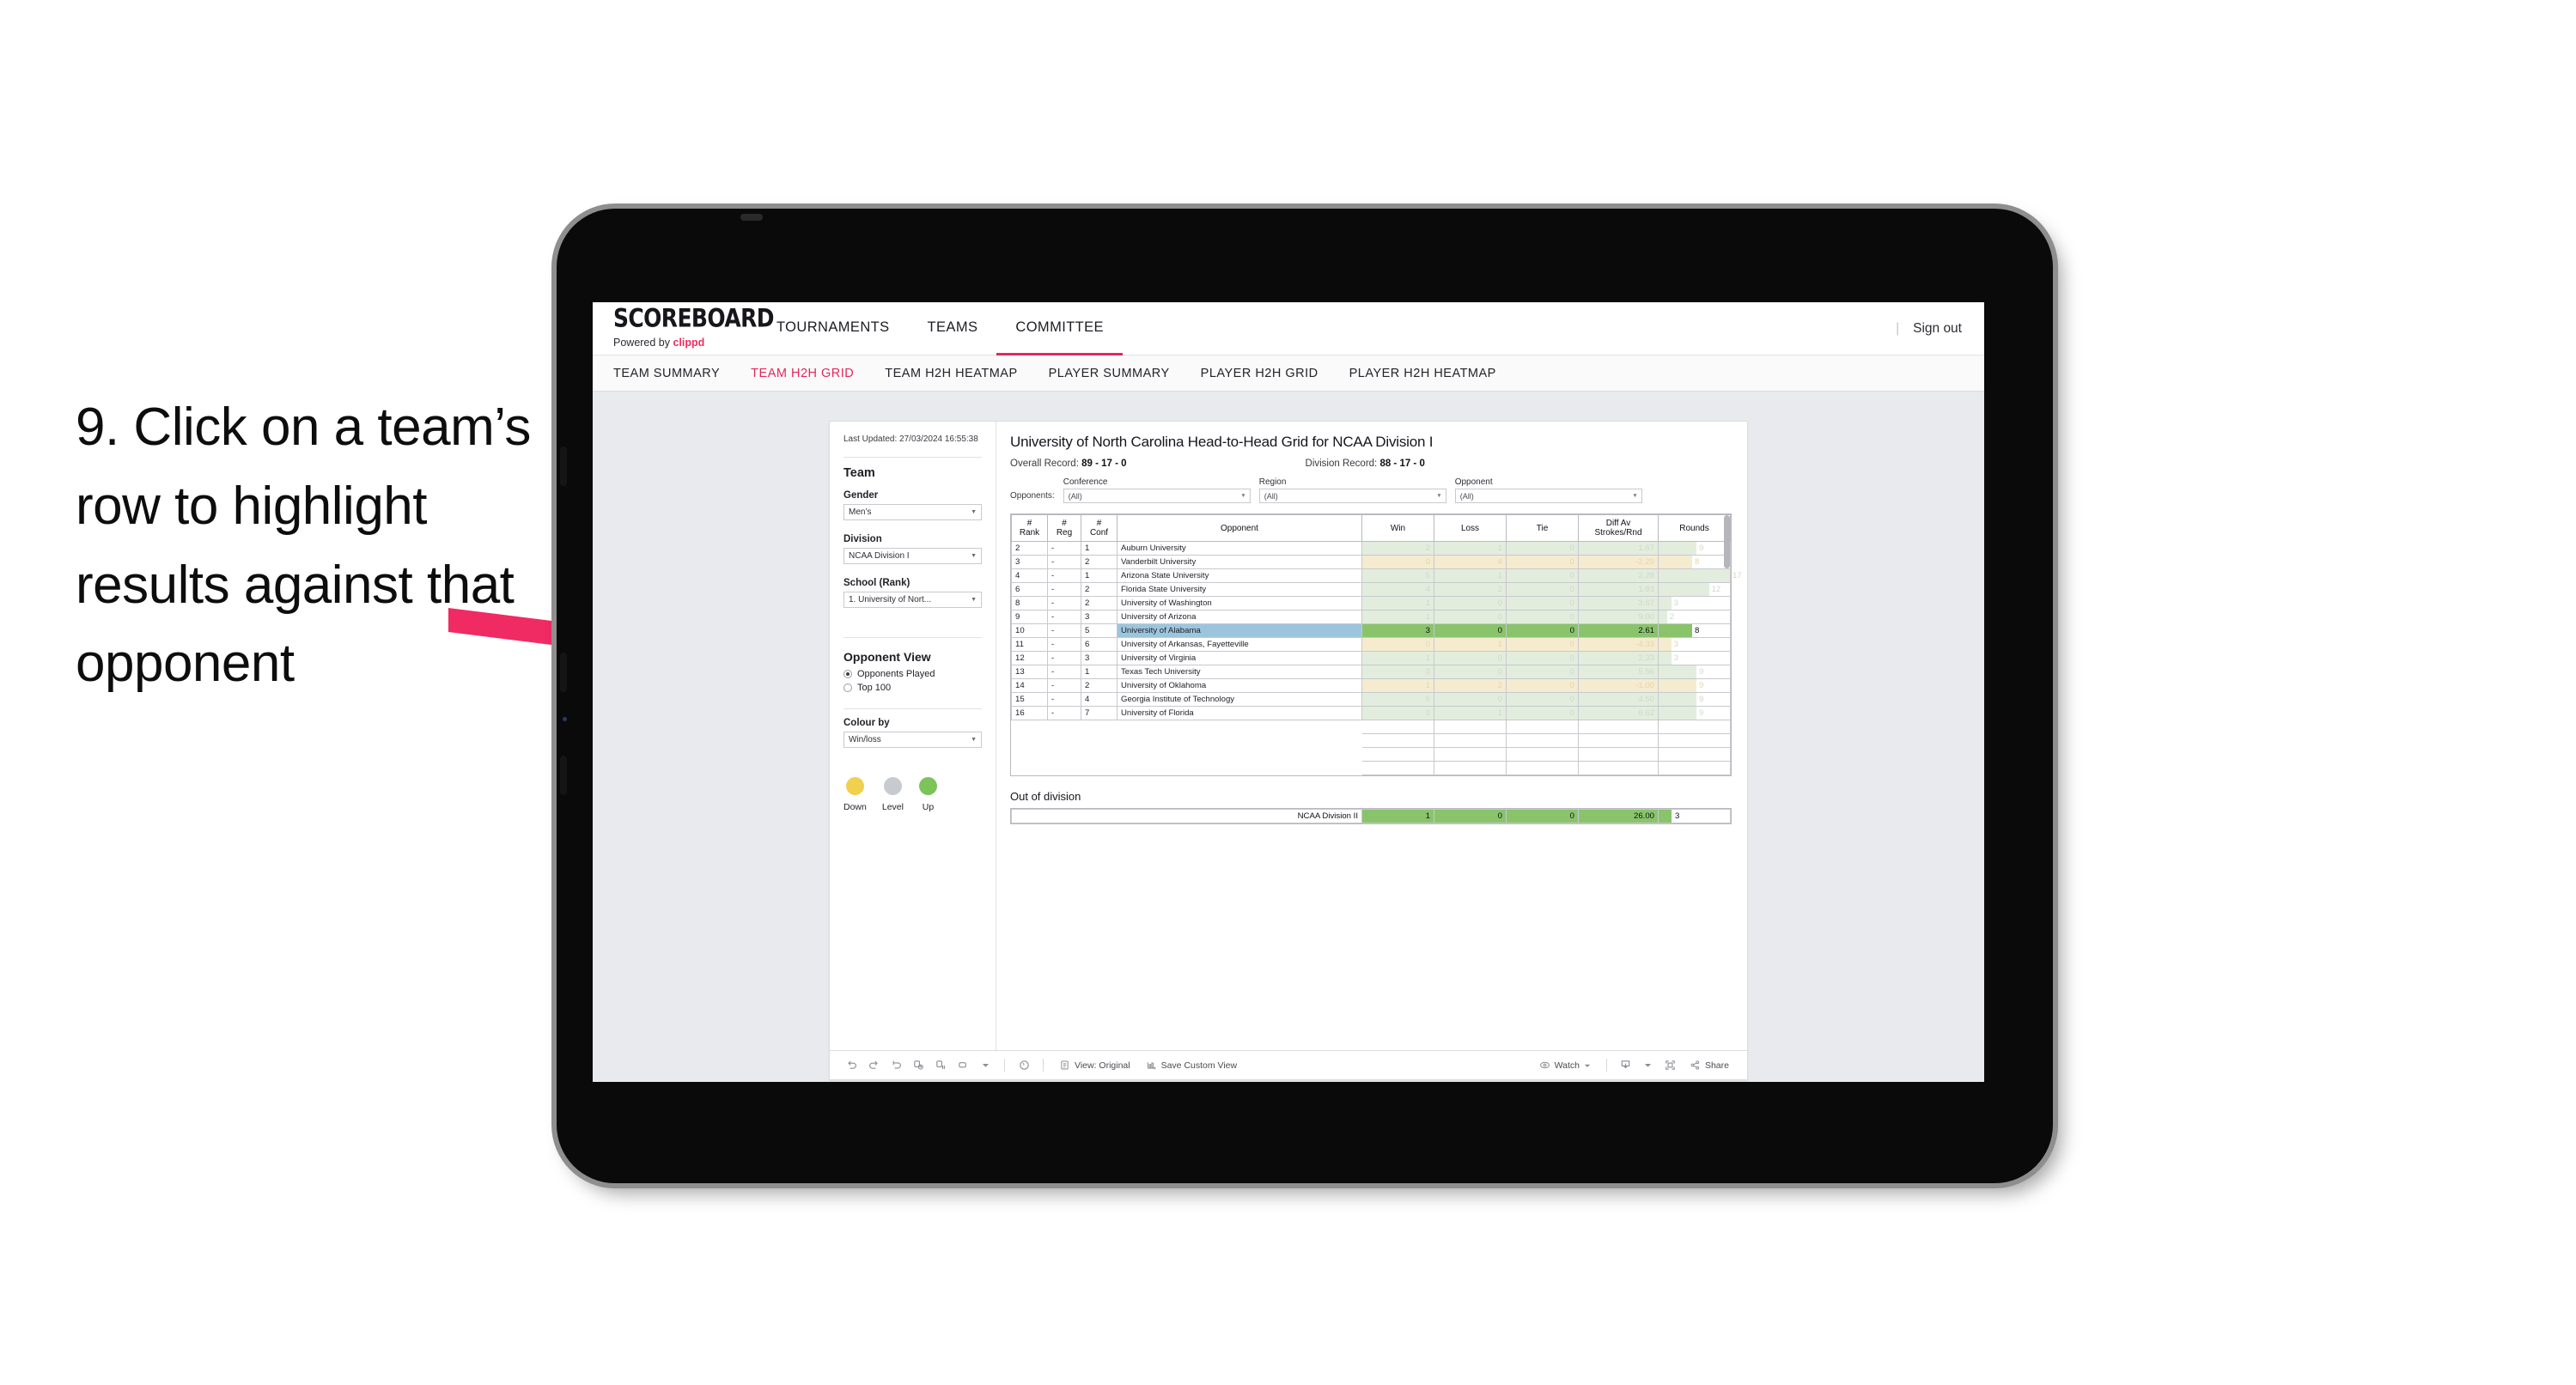 Image resolution: width=2576 pixels, height=1385 pixels. Describe the element at coordinates (1470, 816) in the screenshot. I see `outdiv-cell-loss: 0` at that location.